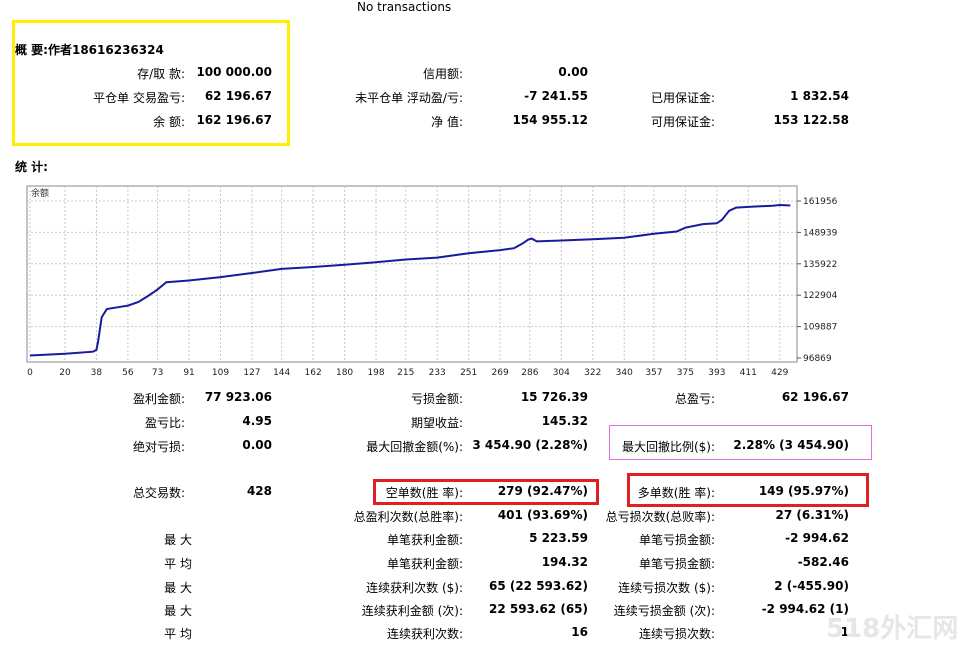  What do you see at coordinates (414, 588) in the screenshot?
I see `stats-label: 连续获利次数 ($):` at bounding box center [414, 588].